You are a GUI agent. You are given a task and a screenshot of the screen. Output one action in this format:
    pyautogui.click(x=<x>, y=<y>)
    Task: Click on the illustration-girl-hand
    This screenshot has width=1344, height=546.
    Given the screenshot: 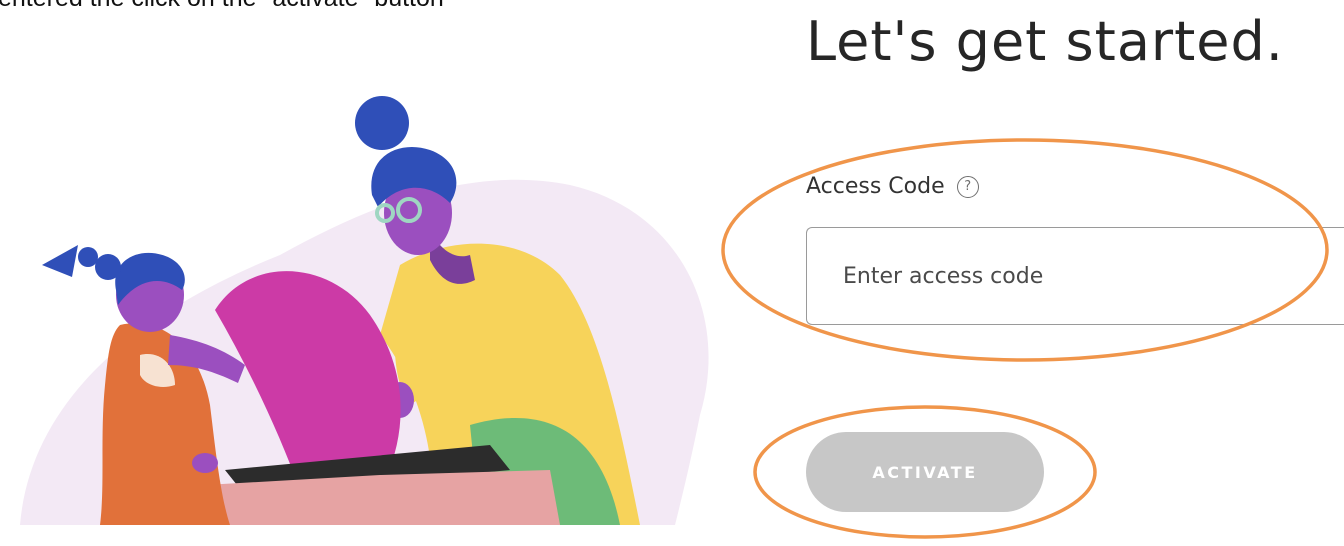 What is the action you would take?
    pyautogui.click(x=205, y=463)
    